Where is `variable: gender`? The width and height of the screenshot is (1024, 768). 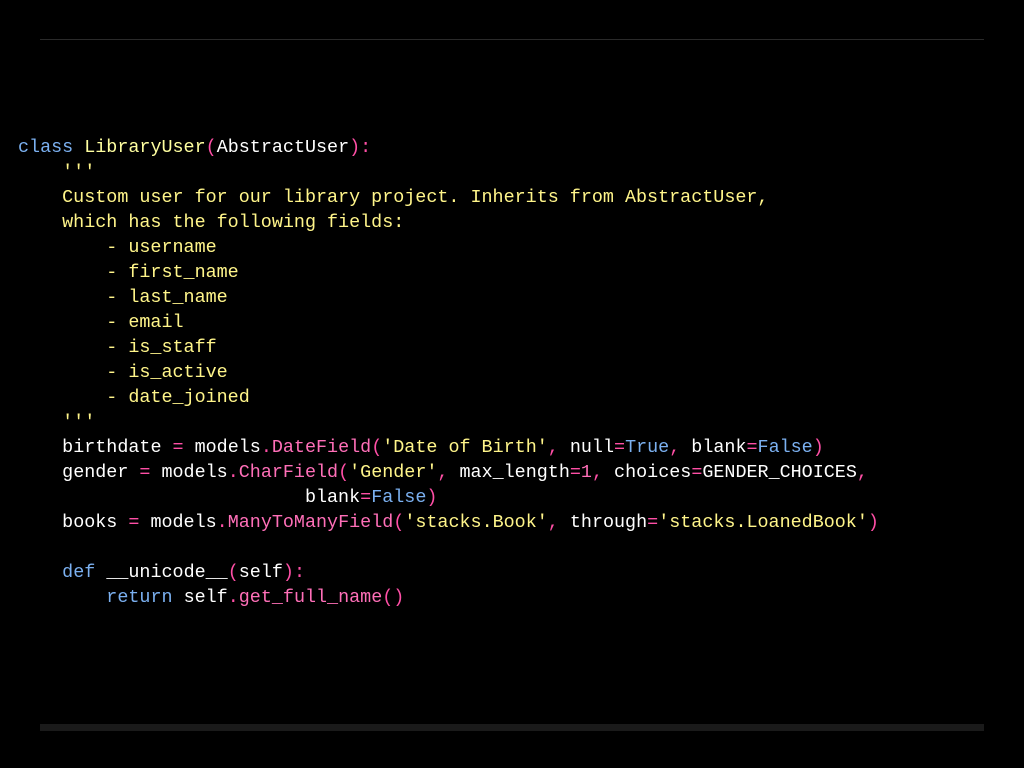
variable: gender is located at coordinates (95, 472).